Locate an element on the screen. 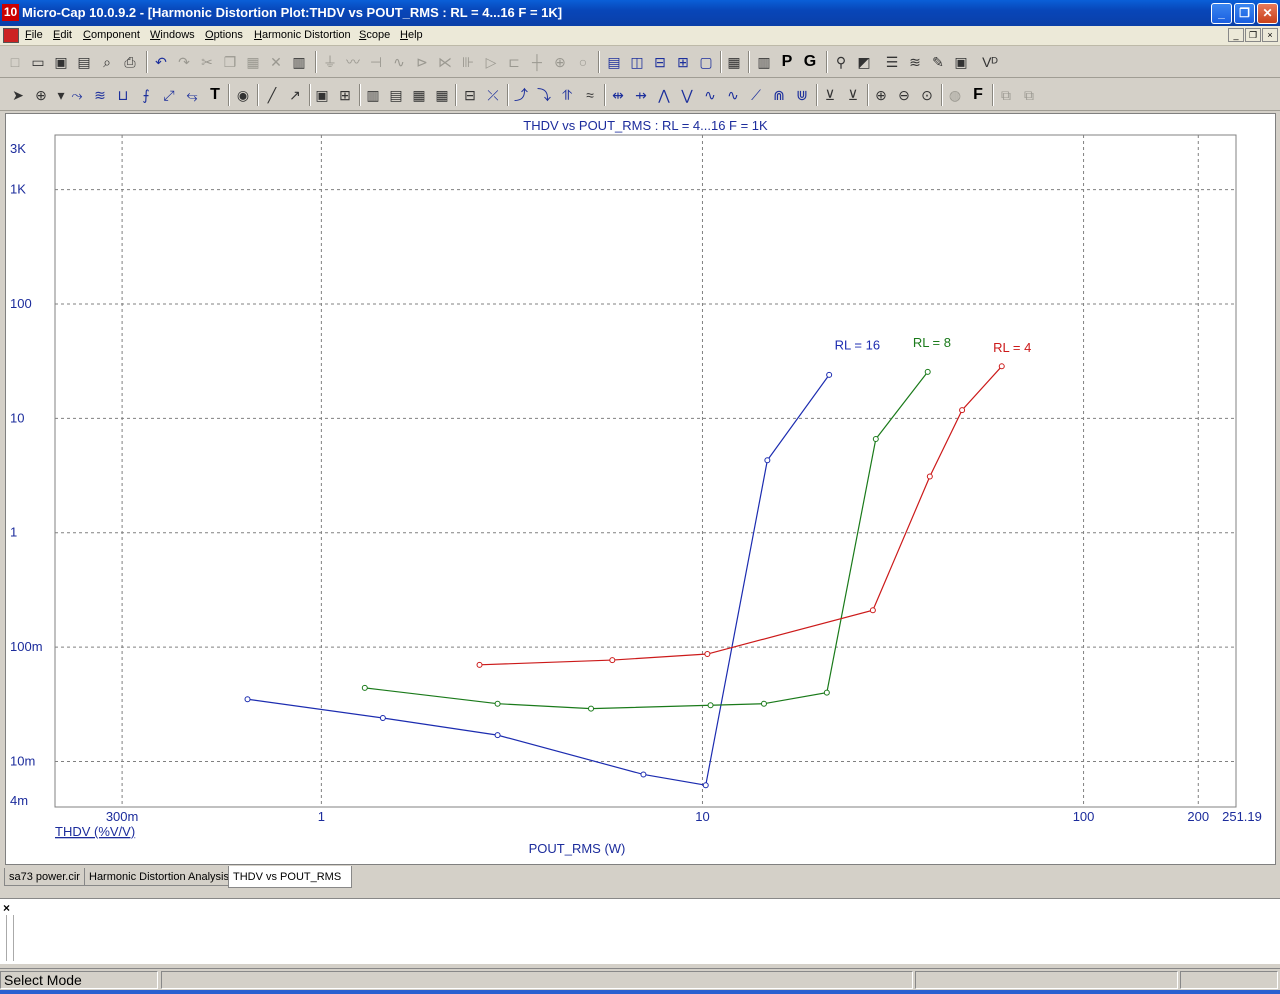  major-grid-icon: ▥ is located at coordinates (373, 95).